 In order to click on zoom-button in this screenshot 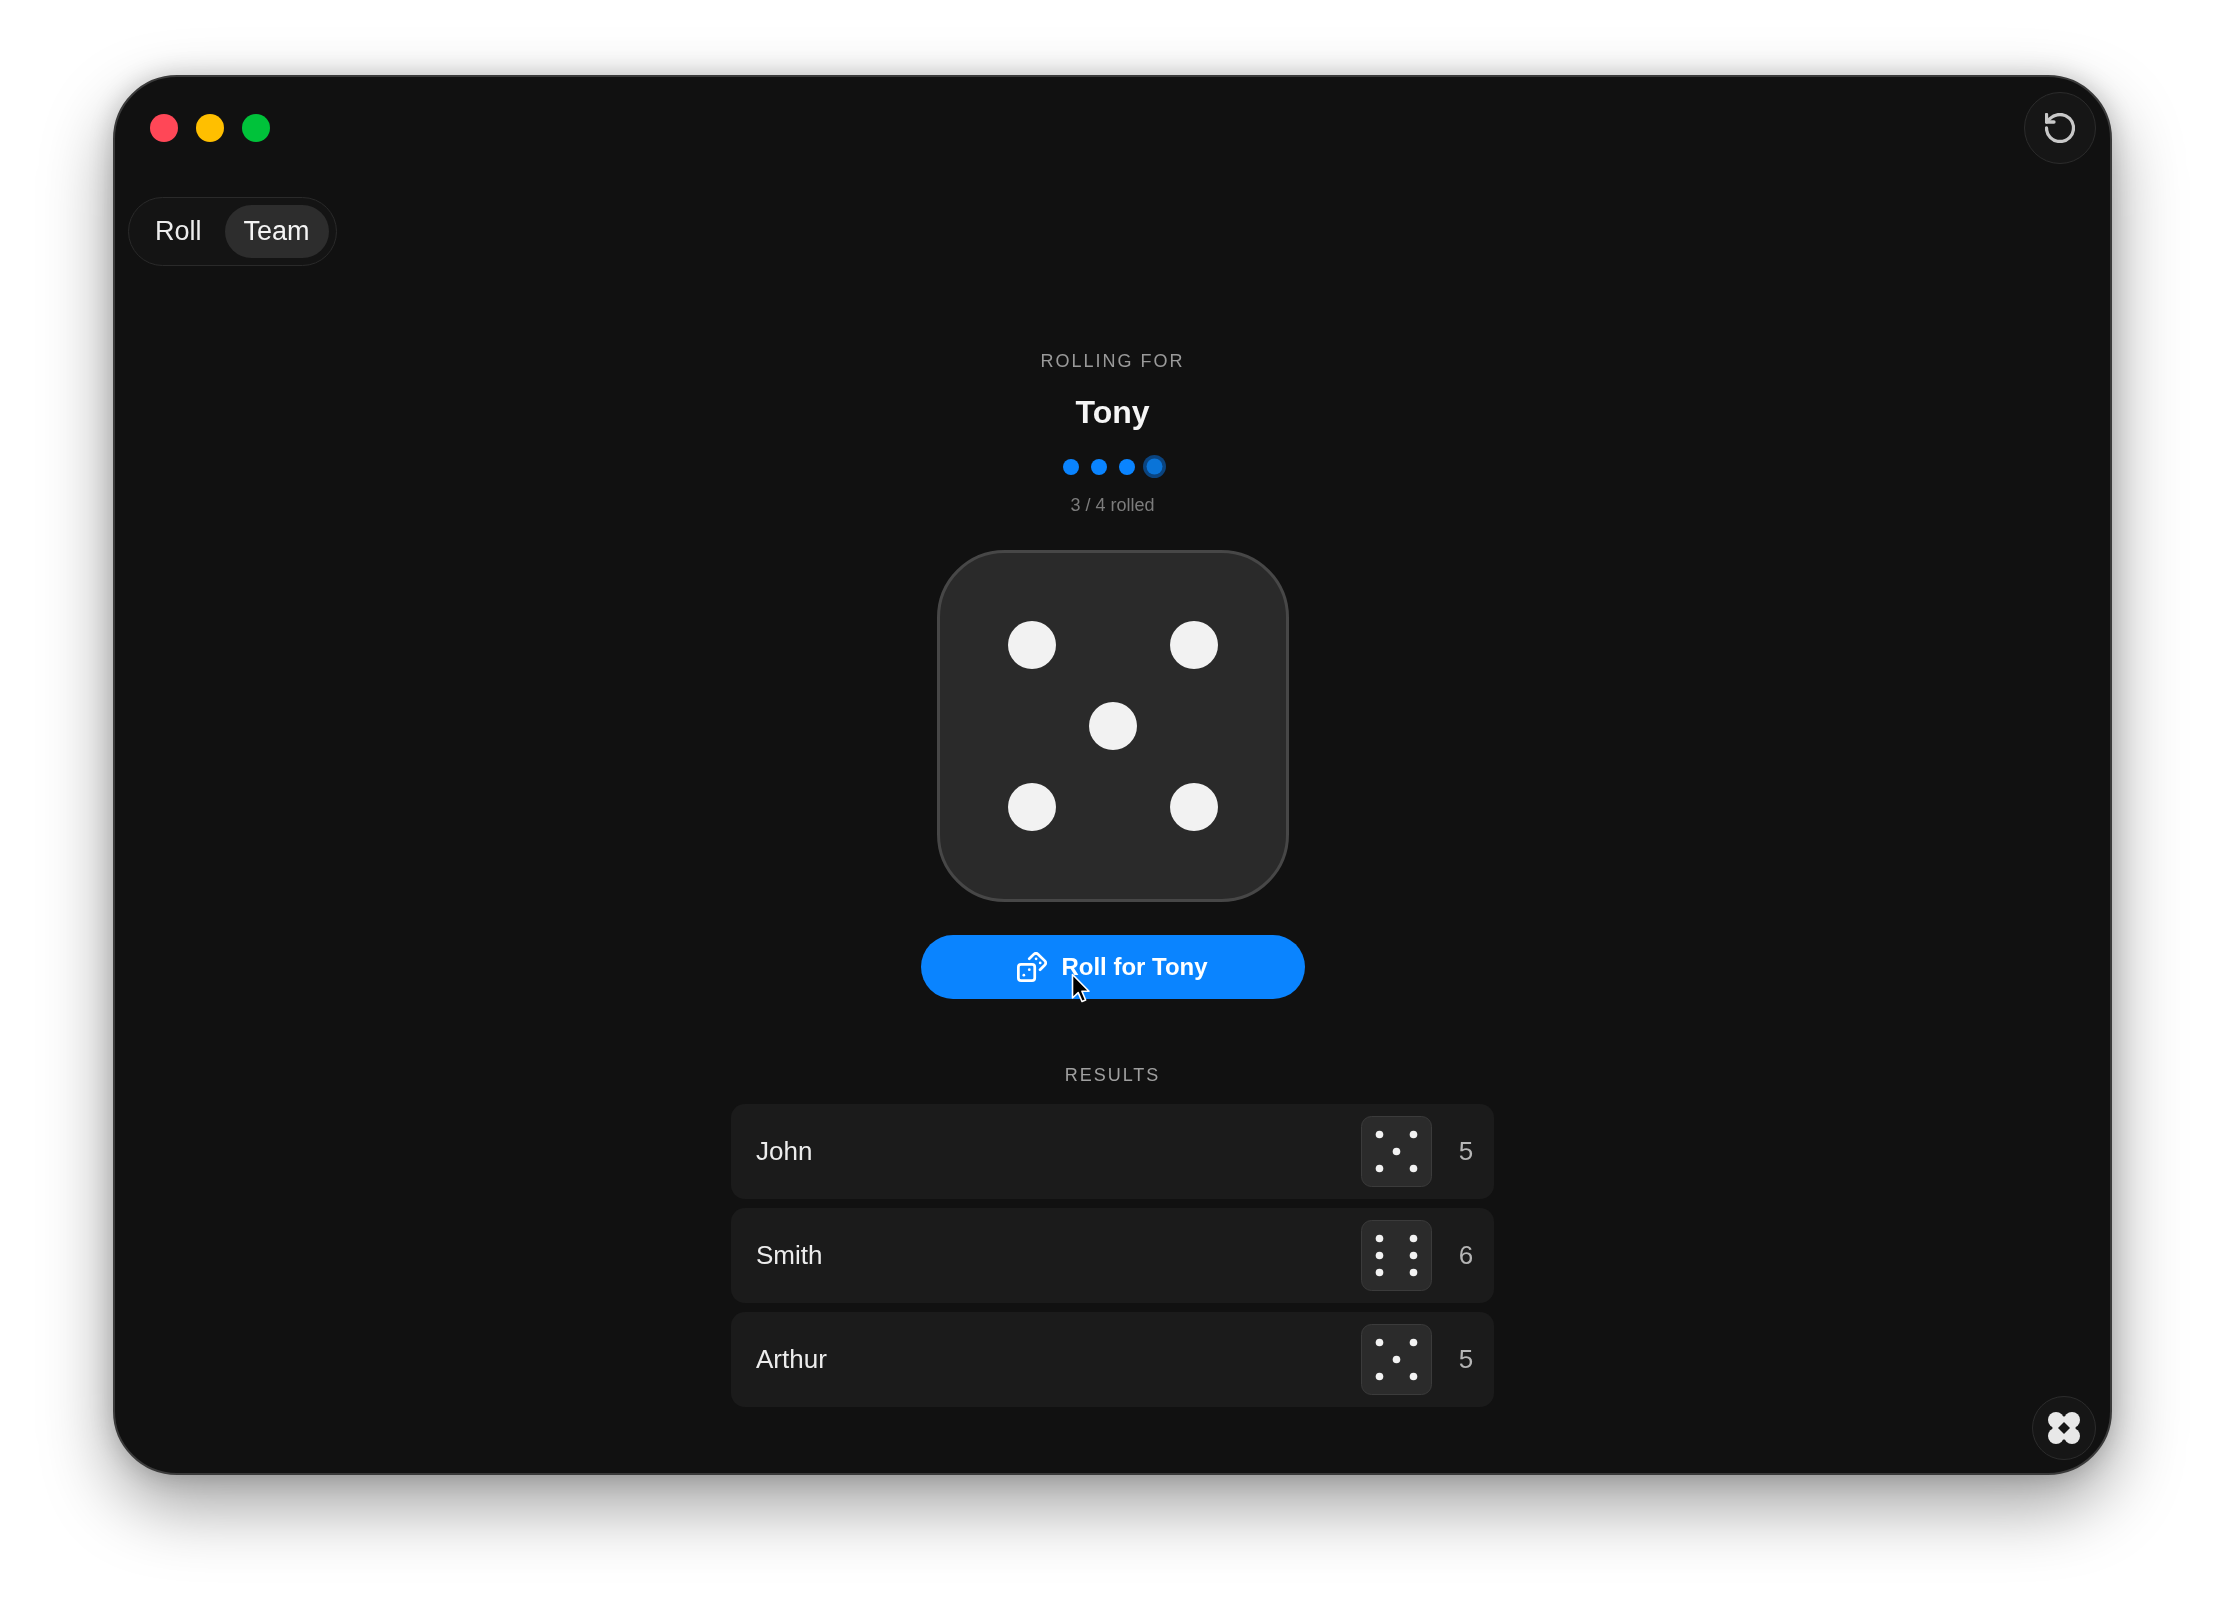, I will do `click(256, 128)`.